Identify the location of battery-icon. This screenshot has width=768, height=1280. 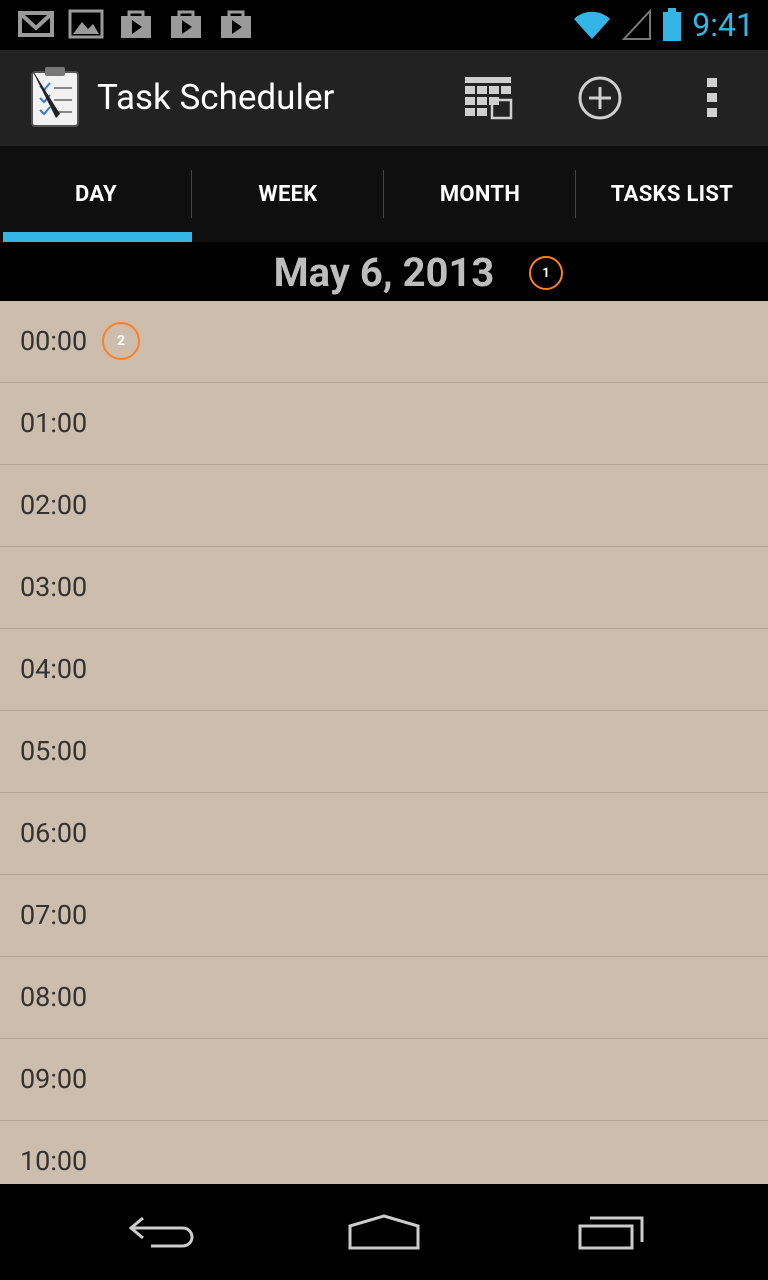
(672, 24).